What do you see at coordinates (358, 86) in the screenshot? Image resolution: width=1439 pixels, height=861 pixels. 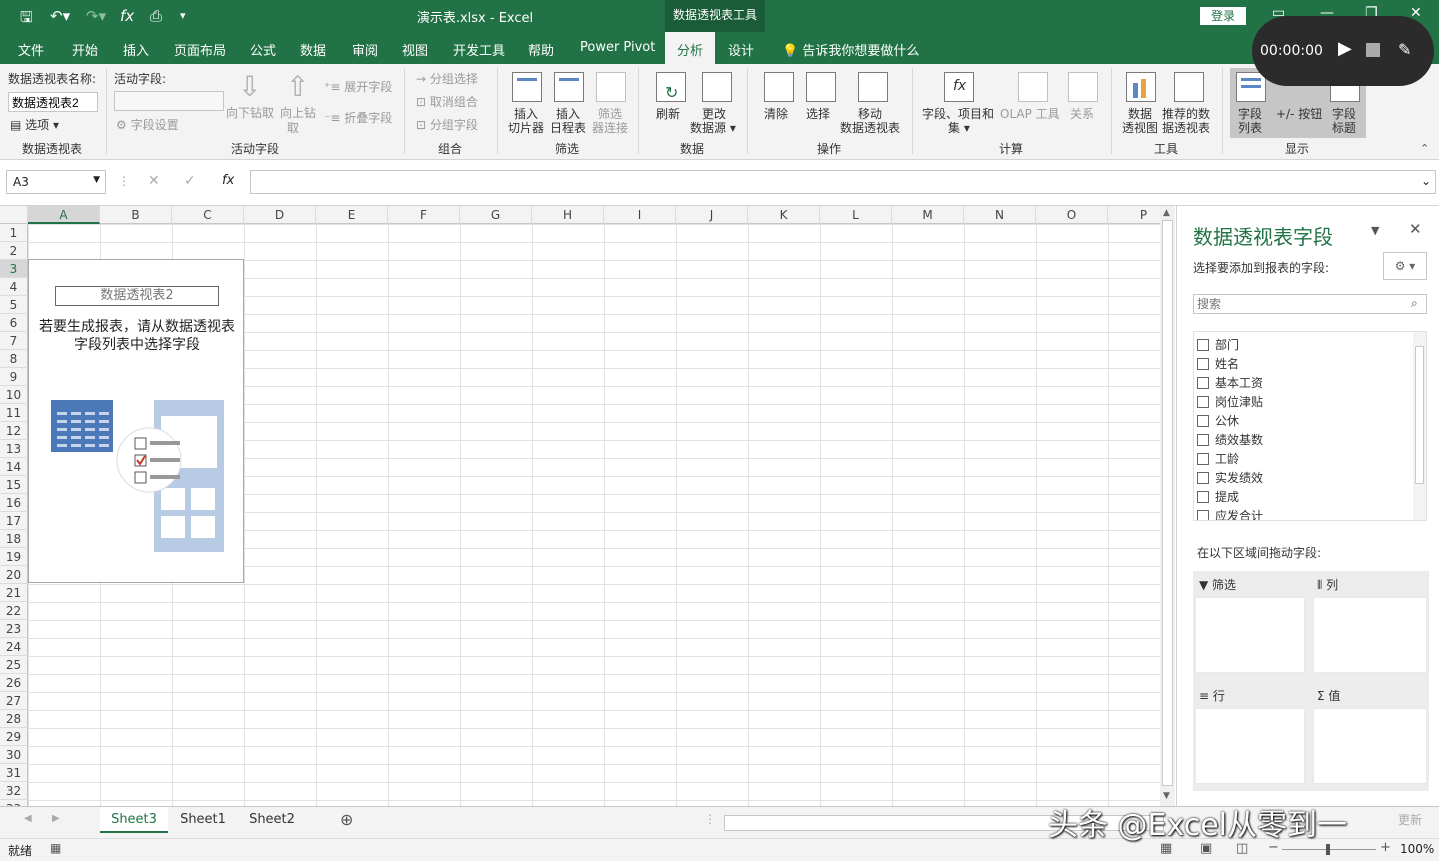 I see `expand-field-button: ⁺≡ 展开字段` at bounding box center [358, 86].